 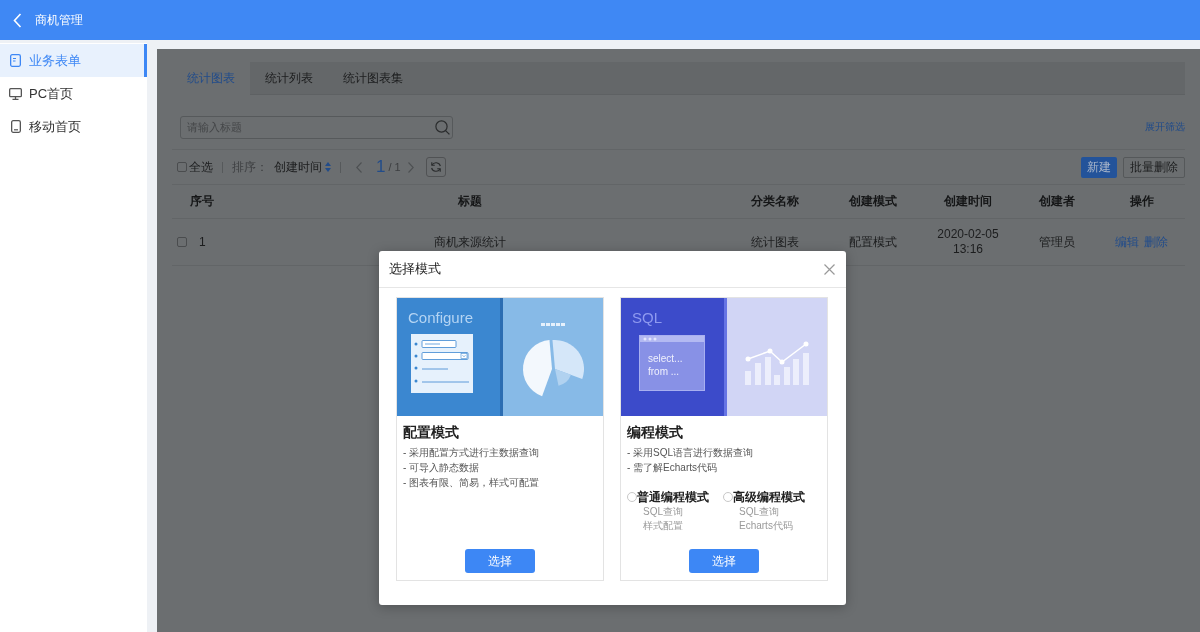 I want to click on refresh-button, so click(x=435, y=167).